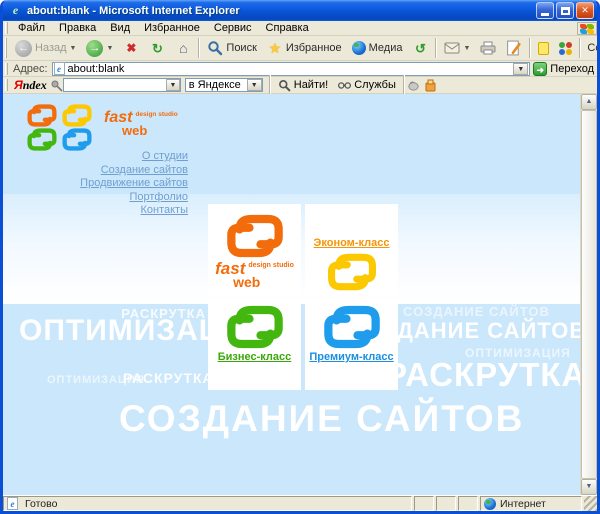  I want to click on back-dropdown-icon: ▼, so click(73, 48).